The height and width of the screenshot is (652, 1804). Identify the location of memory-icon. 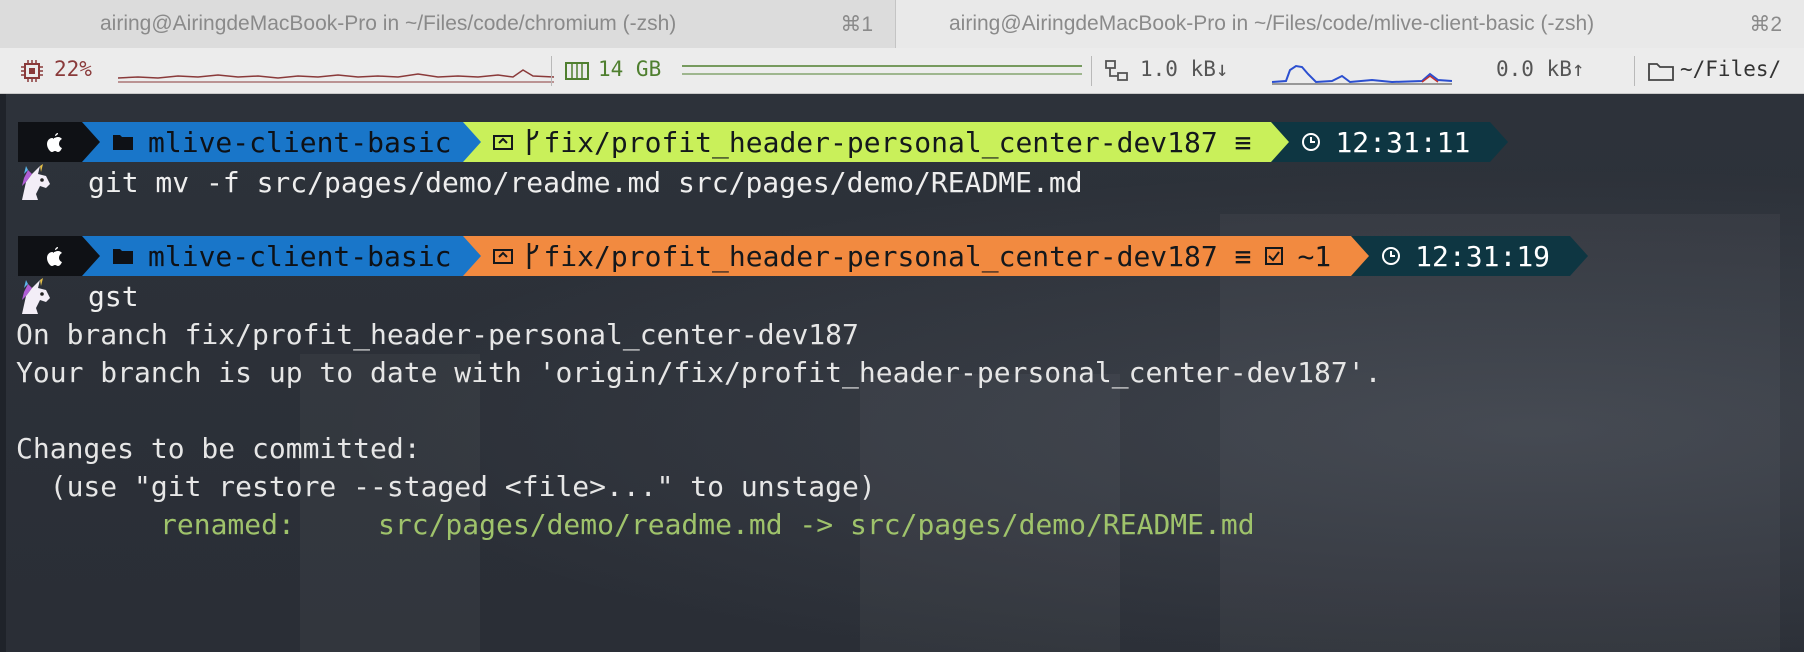
(577, 71).